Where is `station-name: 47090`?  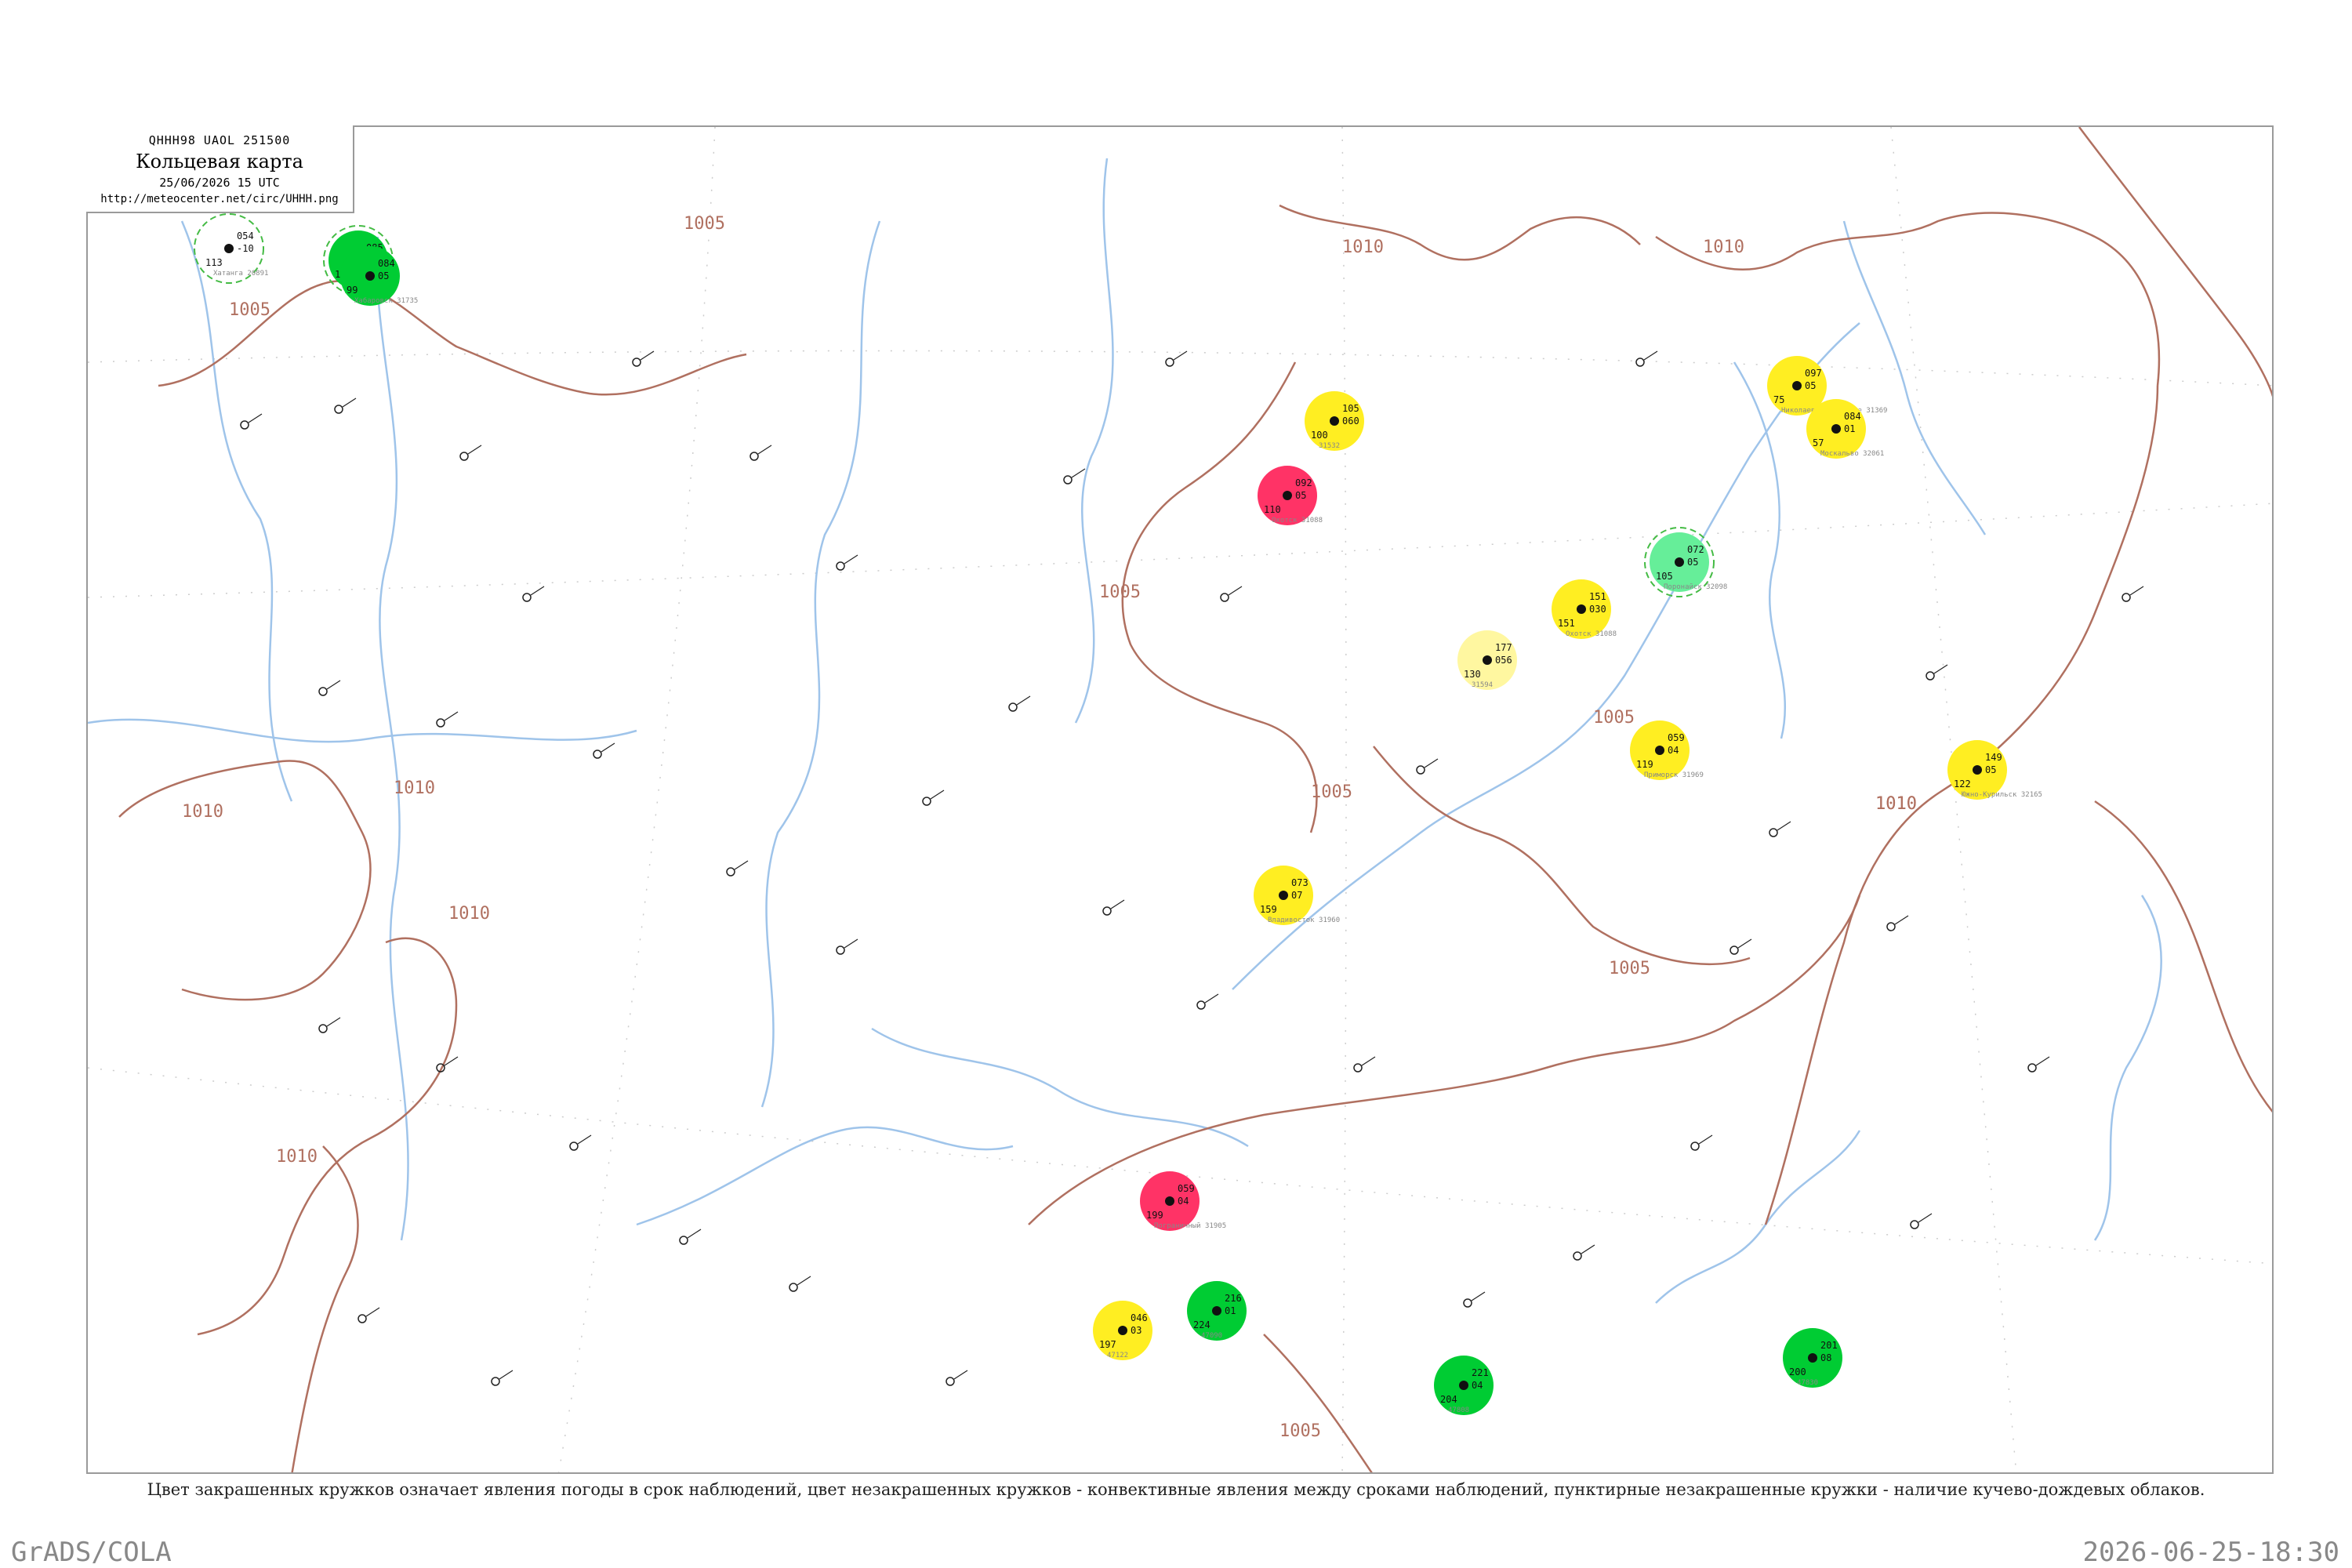
station-name: 47090 is located at coordinates (1211, 1336).